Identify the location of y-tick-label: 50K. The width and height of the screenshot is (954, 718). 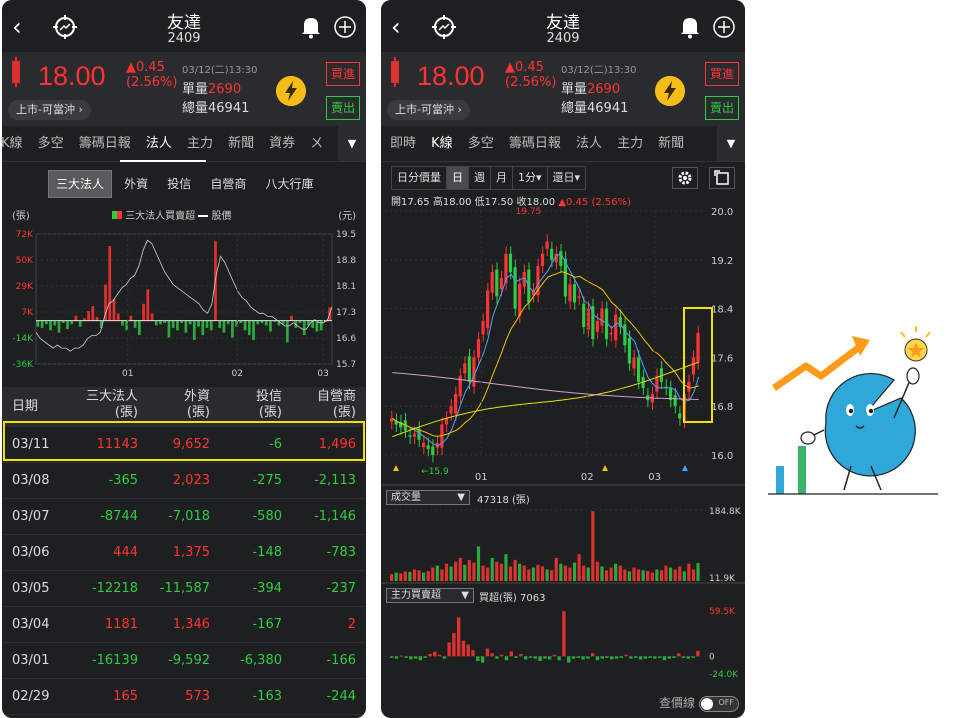
(25, 261).